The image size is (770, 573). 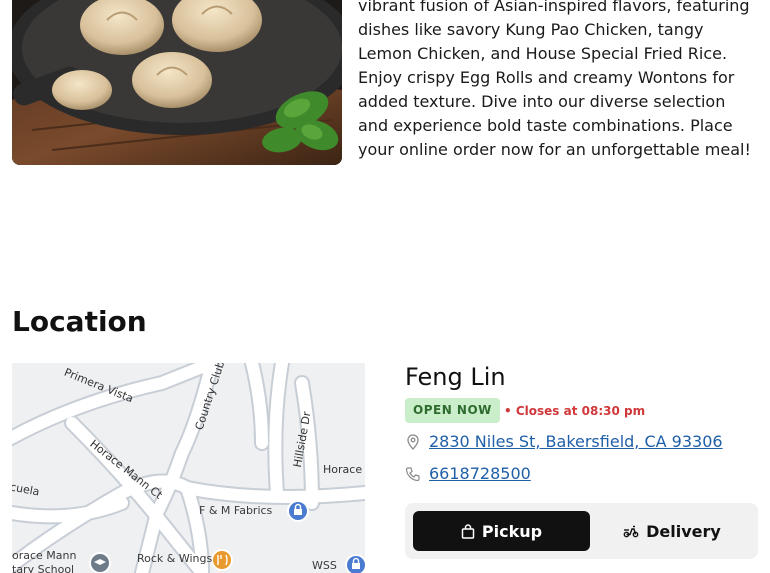 What do you see at coordinates (79, 321) in the screenshot?
I see `location-heading: Location` at bounding box center [79, 321].